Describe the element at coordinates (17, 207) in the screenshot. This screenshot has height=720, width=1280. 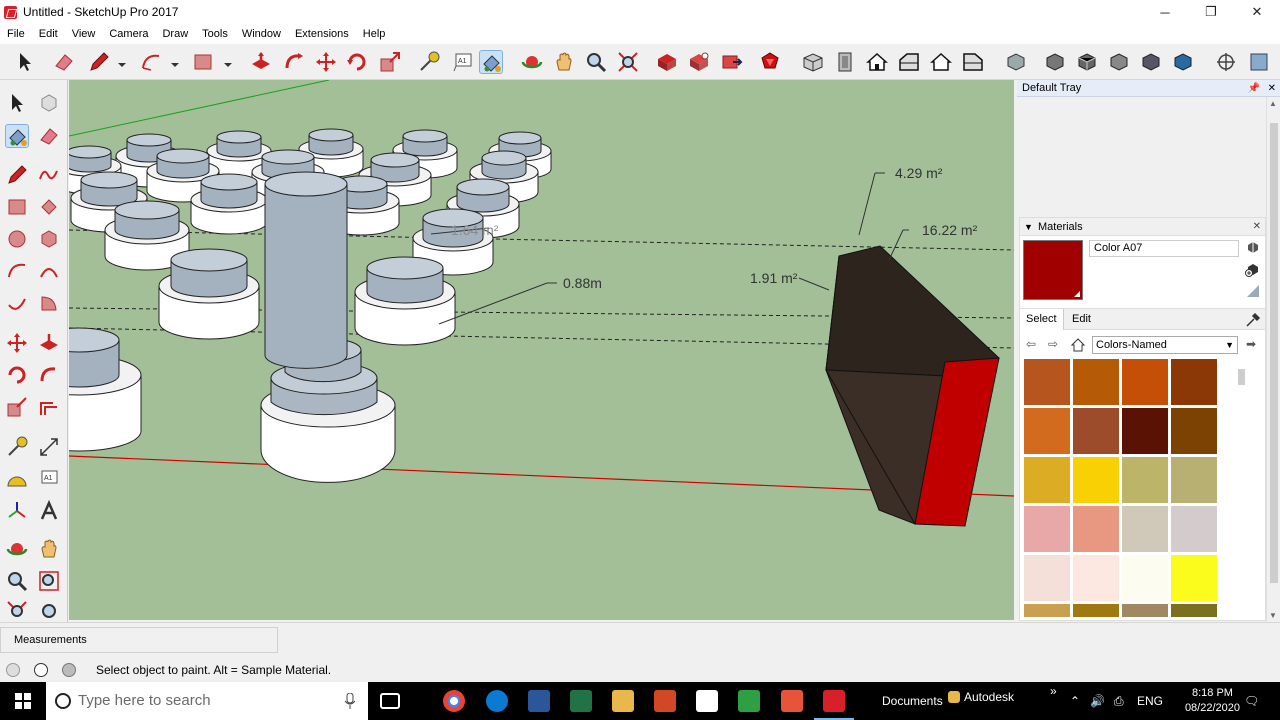
I see `rectangle-tool-icon` at that location.